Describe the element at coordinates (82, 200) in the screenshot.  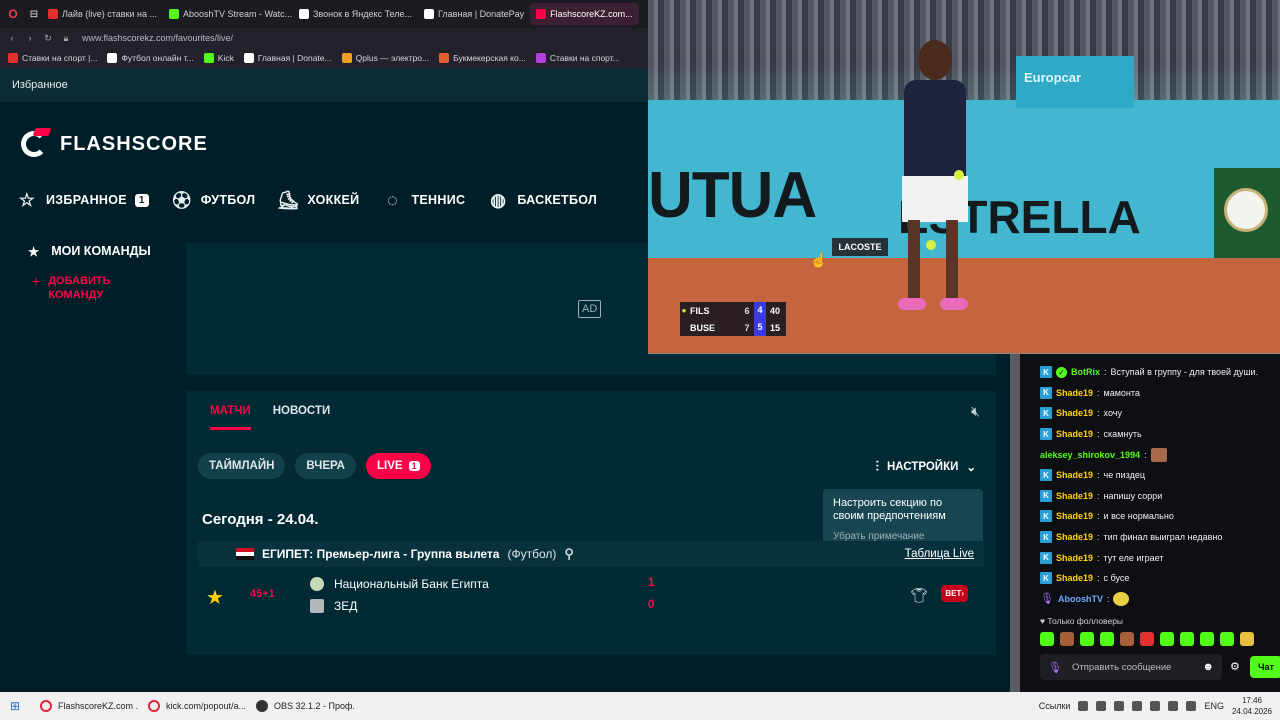
I see `nav-favorites: ☆ ИЗБРАННОЕ 1` at that location.